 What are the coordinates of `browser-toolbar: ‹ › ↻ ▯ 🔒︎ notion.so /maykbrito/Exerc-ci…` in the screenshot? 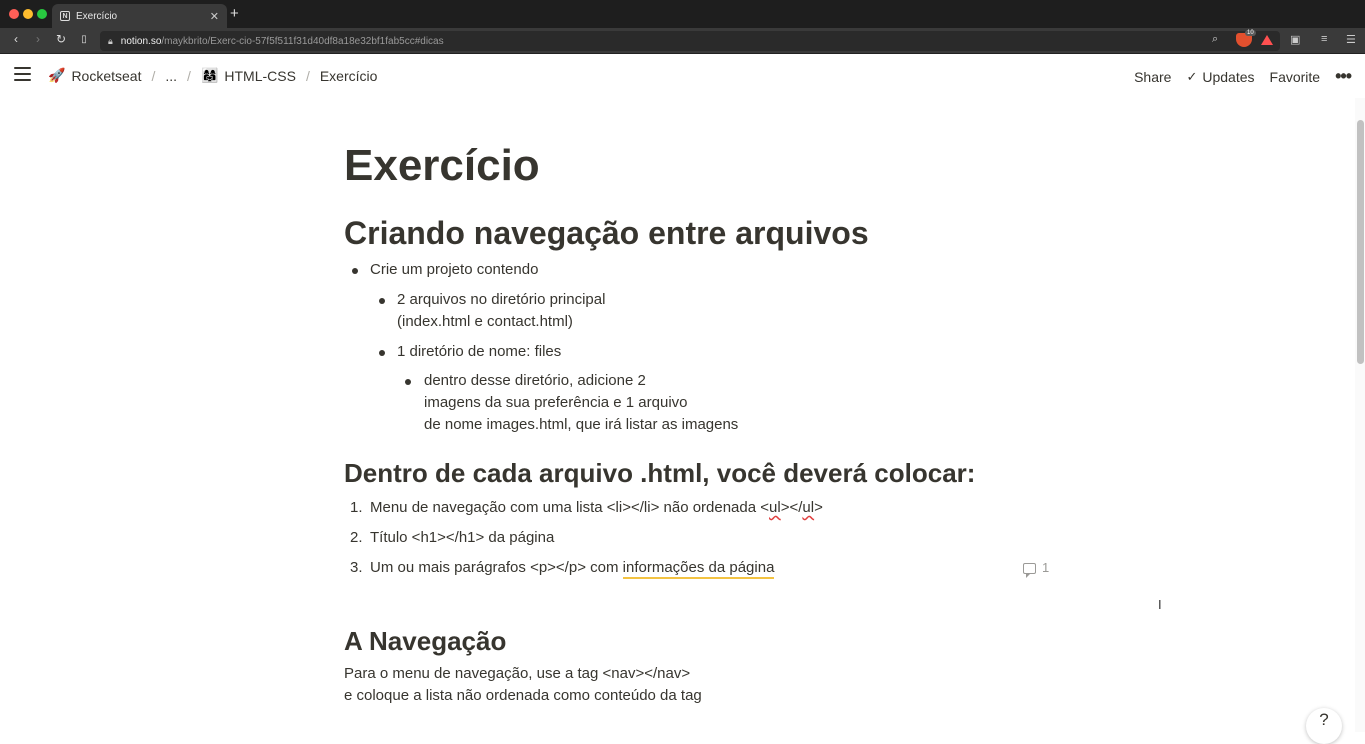 It's located at (682, 41).